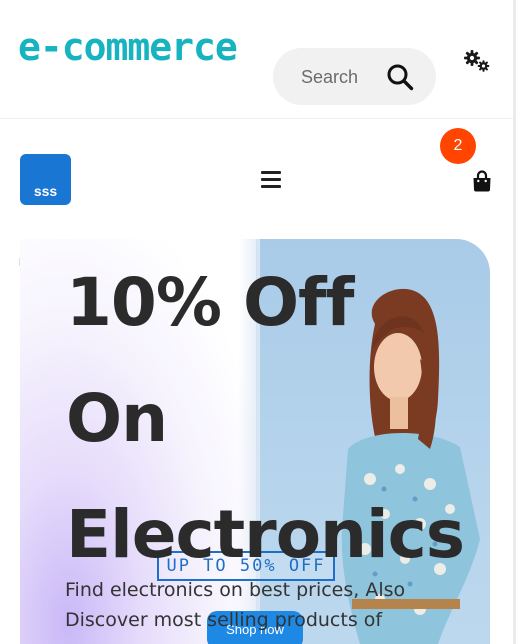 This screenshot has height=644, width=516. I want to click on search-icon, so click(400, 77).